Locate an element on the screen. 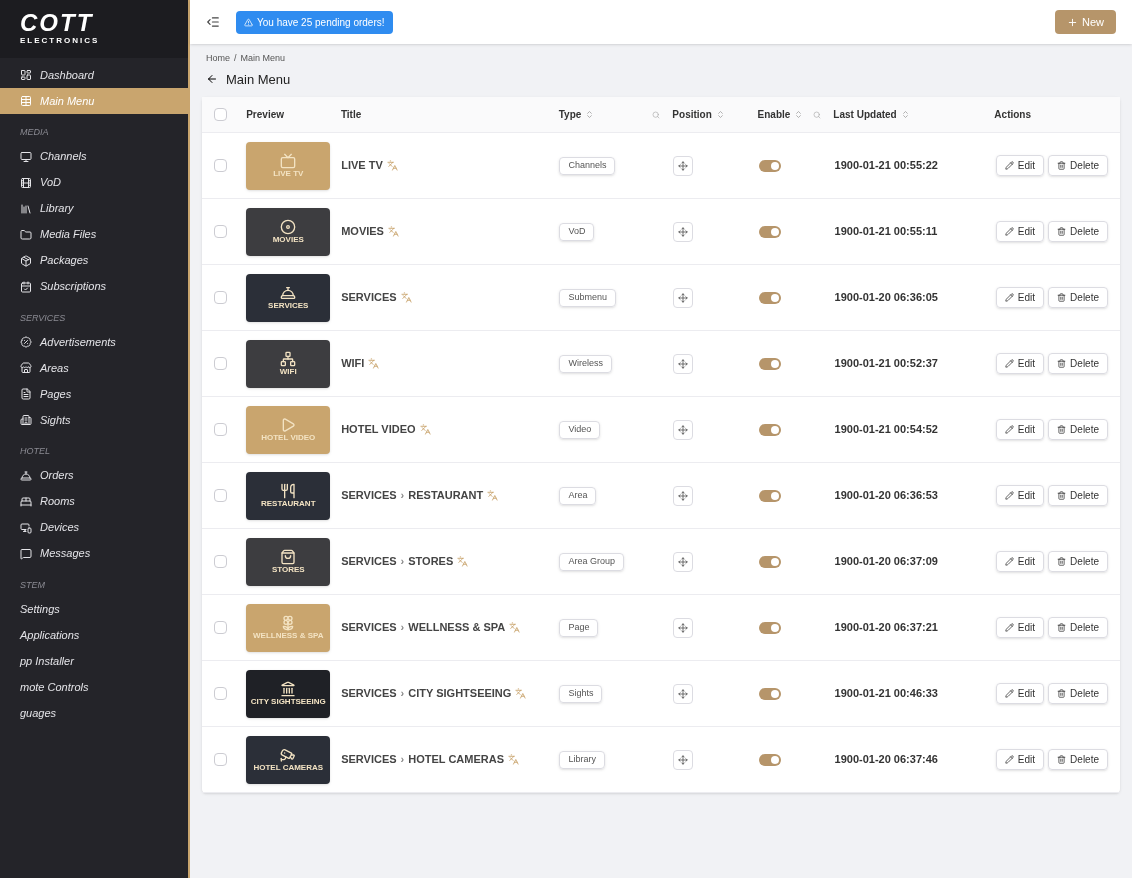 The image size is (1132, 878). type-tag: Submenu is located at coordinates (587, 298).